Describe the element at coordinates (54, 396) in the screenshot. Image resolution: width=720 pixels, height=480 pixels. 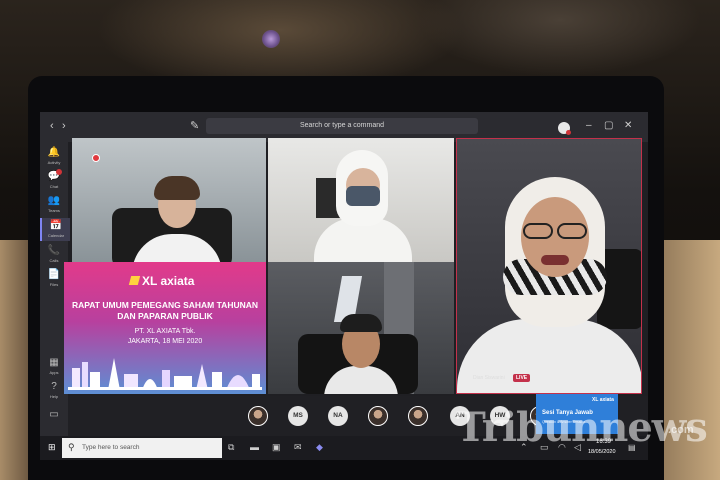
I see `rail-label: Help` at that location.